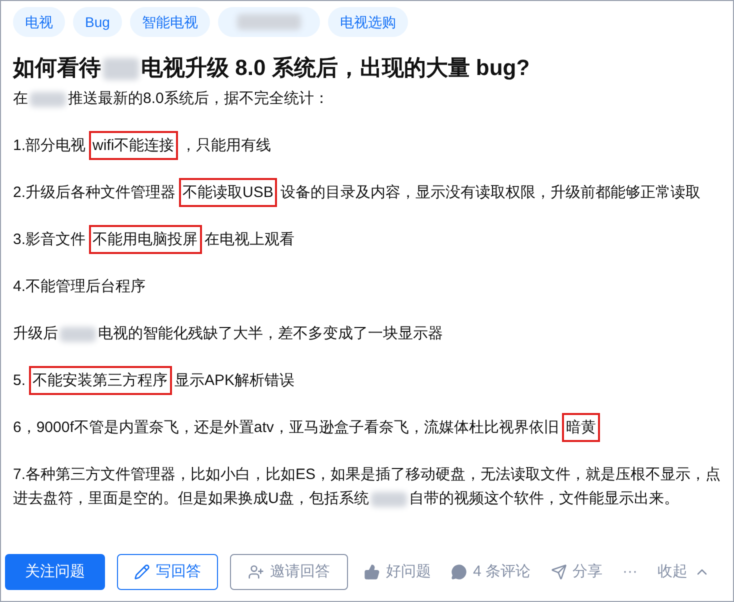  I want to click on send-icon, so click(558, 572).